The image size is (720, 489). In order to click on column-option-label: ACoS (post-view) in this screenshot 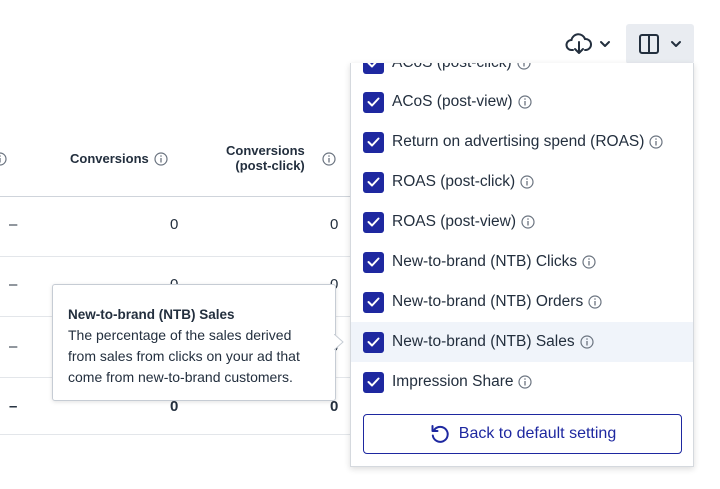, I will do `click(452, 101)`.